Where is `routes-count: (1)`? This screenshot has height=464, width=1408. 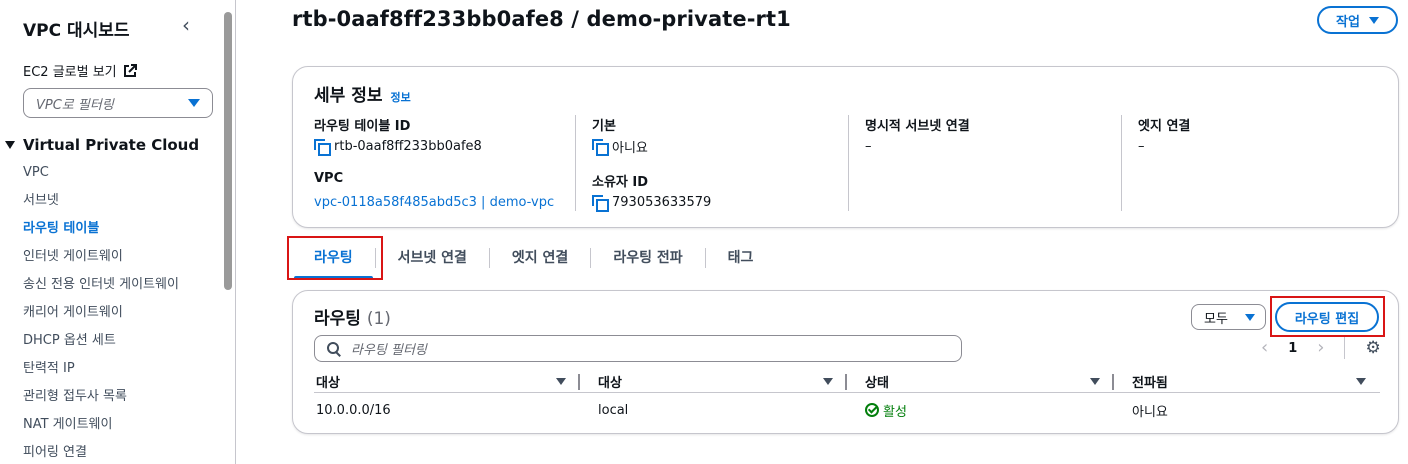 routes-count: (1) is located at coordinates (378, 319).